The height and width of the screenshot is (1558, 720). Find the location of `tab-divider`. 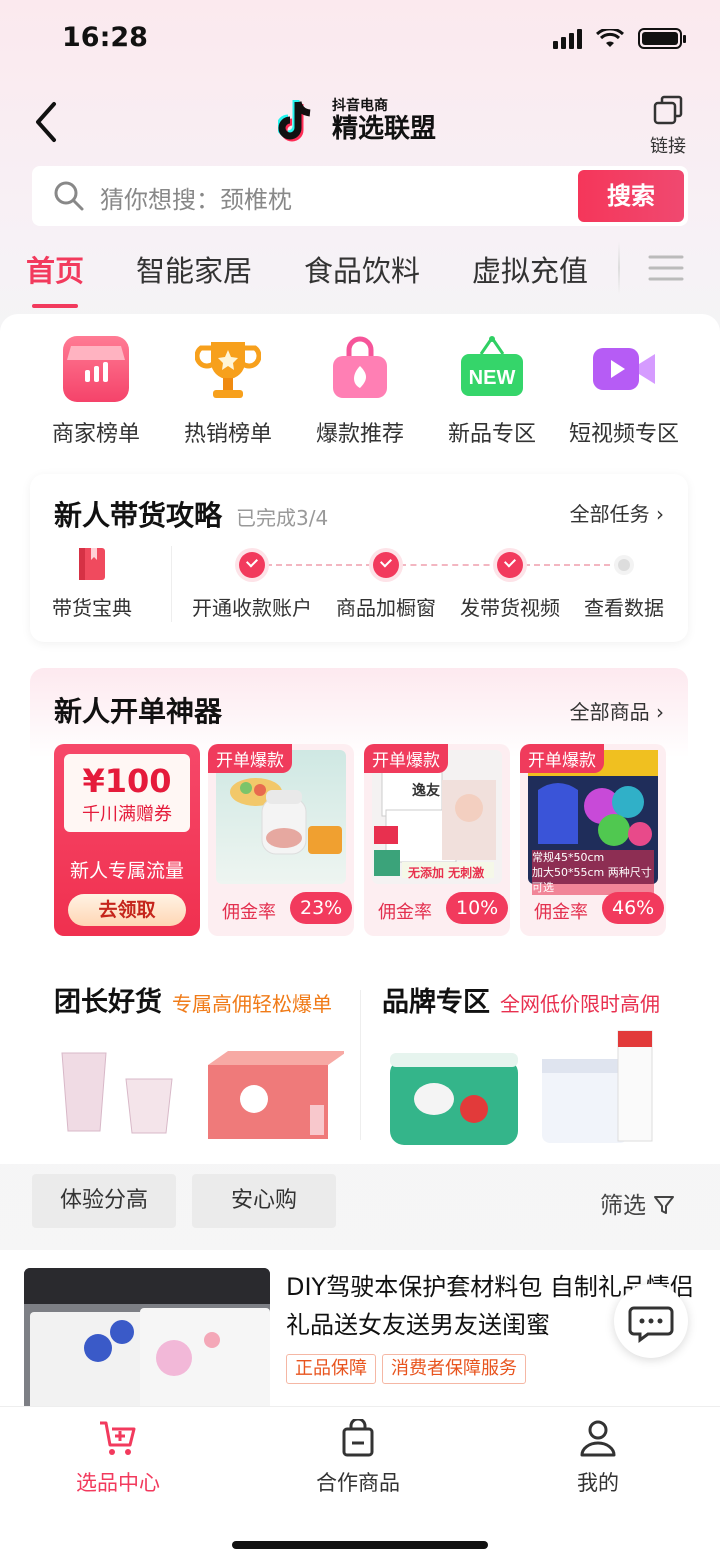

tab-divider is located at coordinates (619, 268).